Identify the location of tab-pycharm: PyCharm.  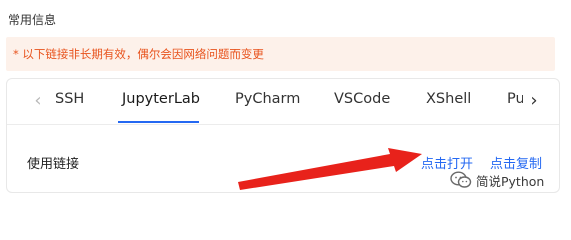
(267, 99).